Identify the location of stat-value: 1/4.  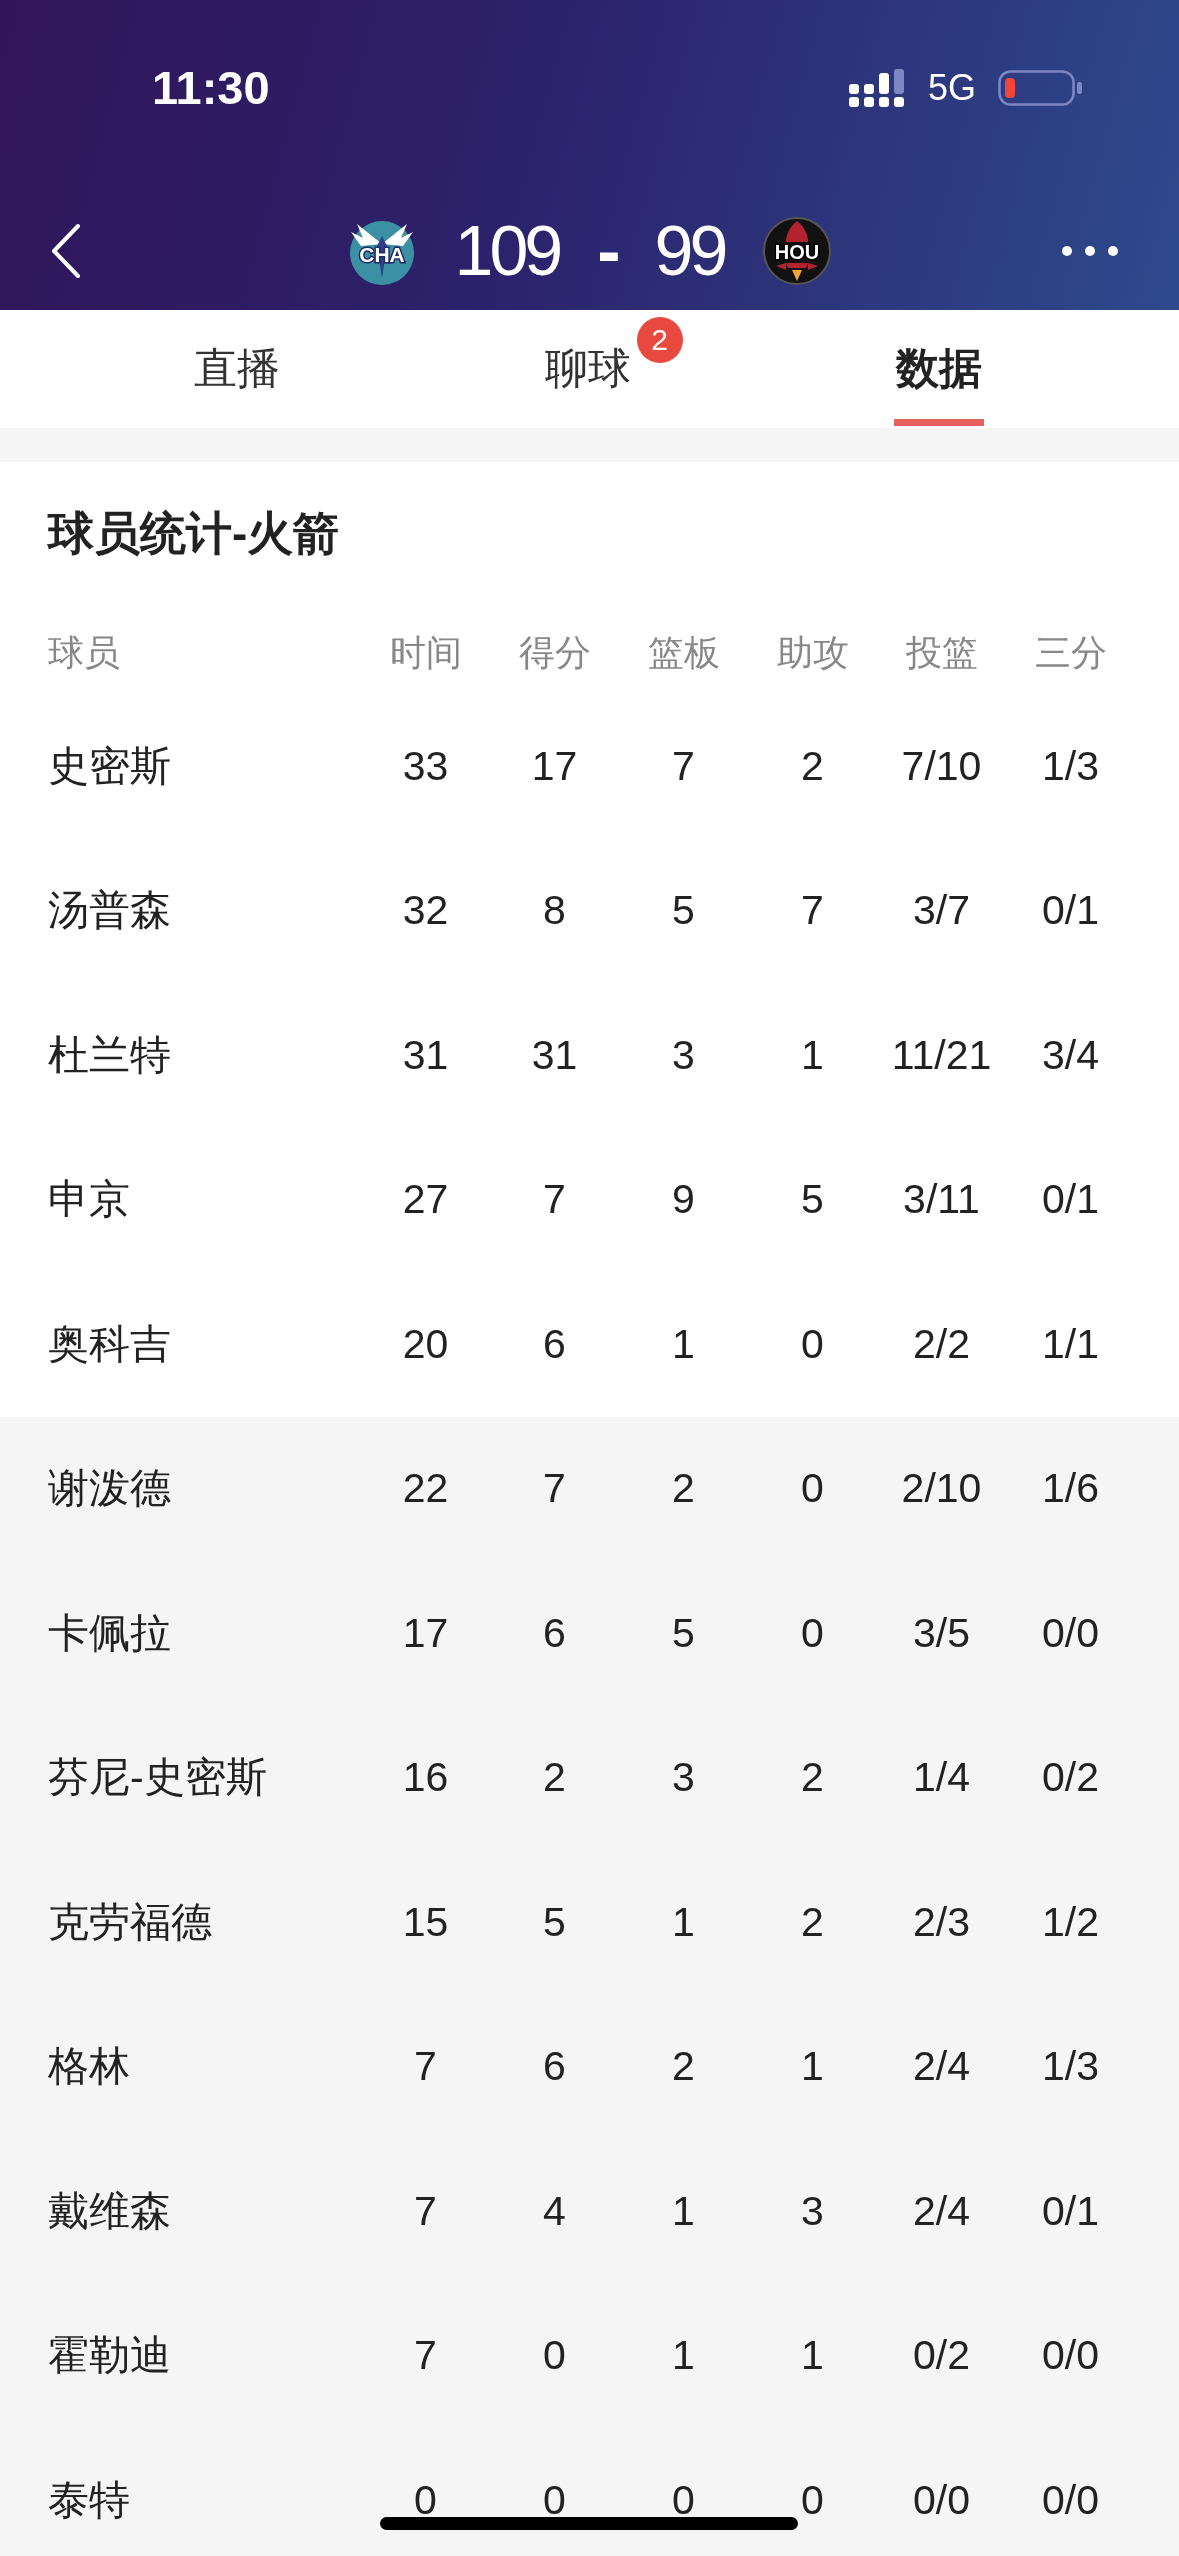
(941, 1778).